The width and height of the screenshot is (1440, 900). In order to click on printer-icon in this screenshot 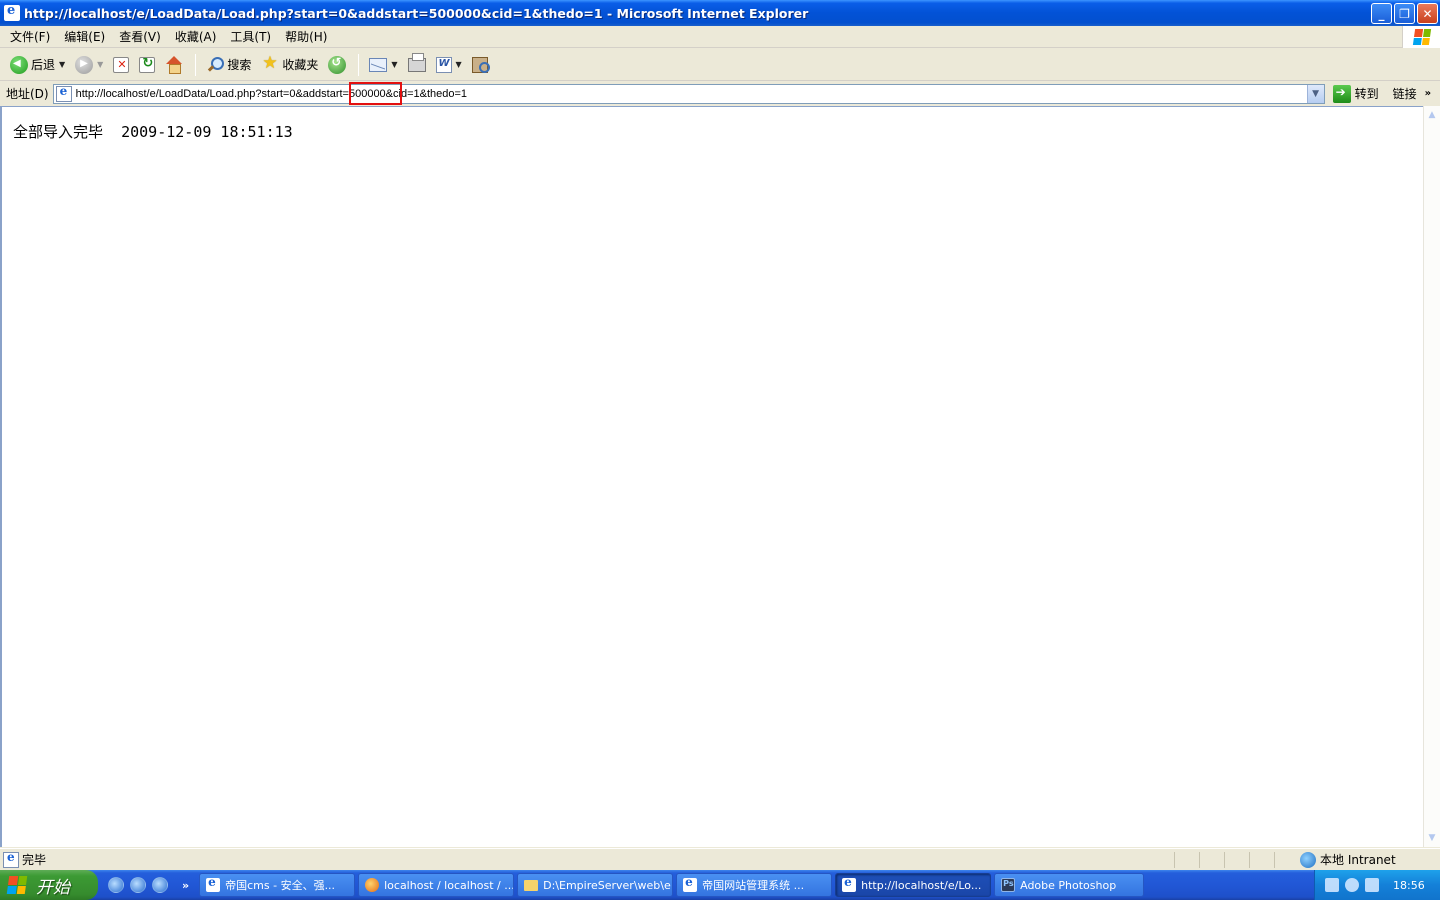, I will do `click(416, 62)`.